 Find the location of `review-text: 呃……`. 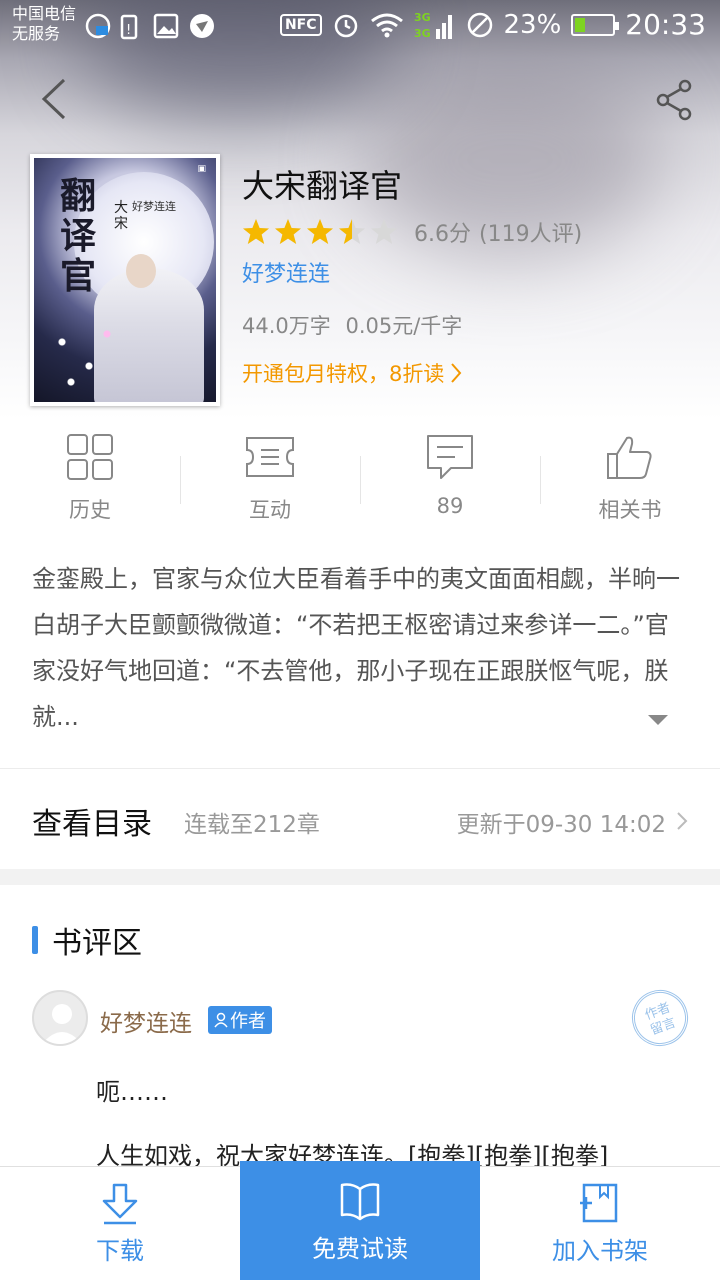

review-text: 呃…… is located at coordinates (132, 1092).